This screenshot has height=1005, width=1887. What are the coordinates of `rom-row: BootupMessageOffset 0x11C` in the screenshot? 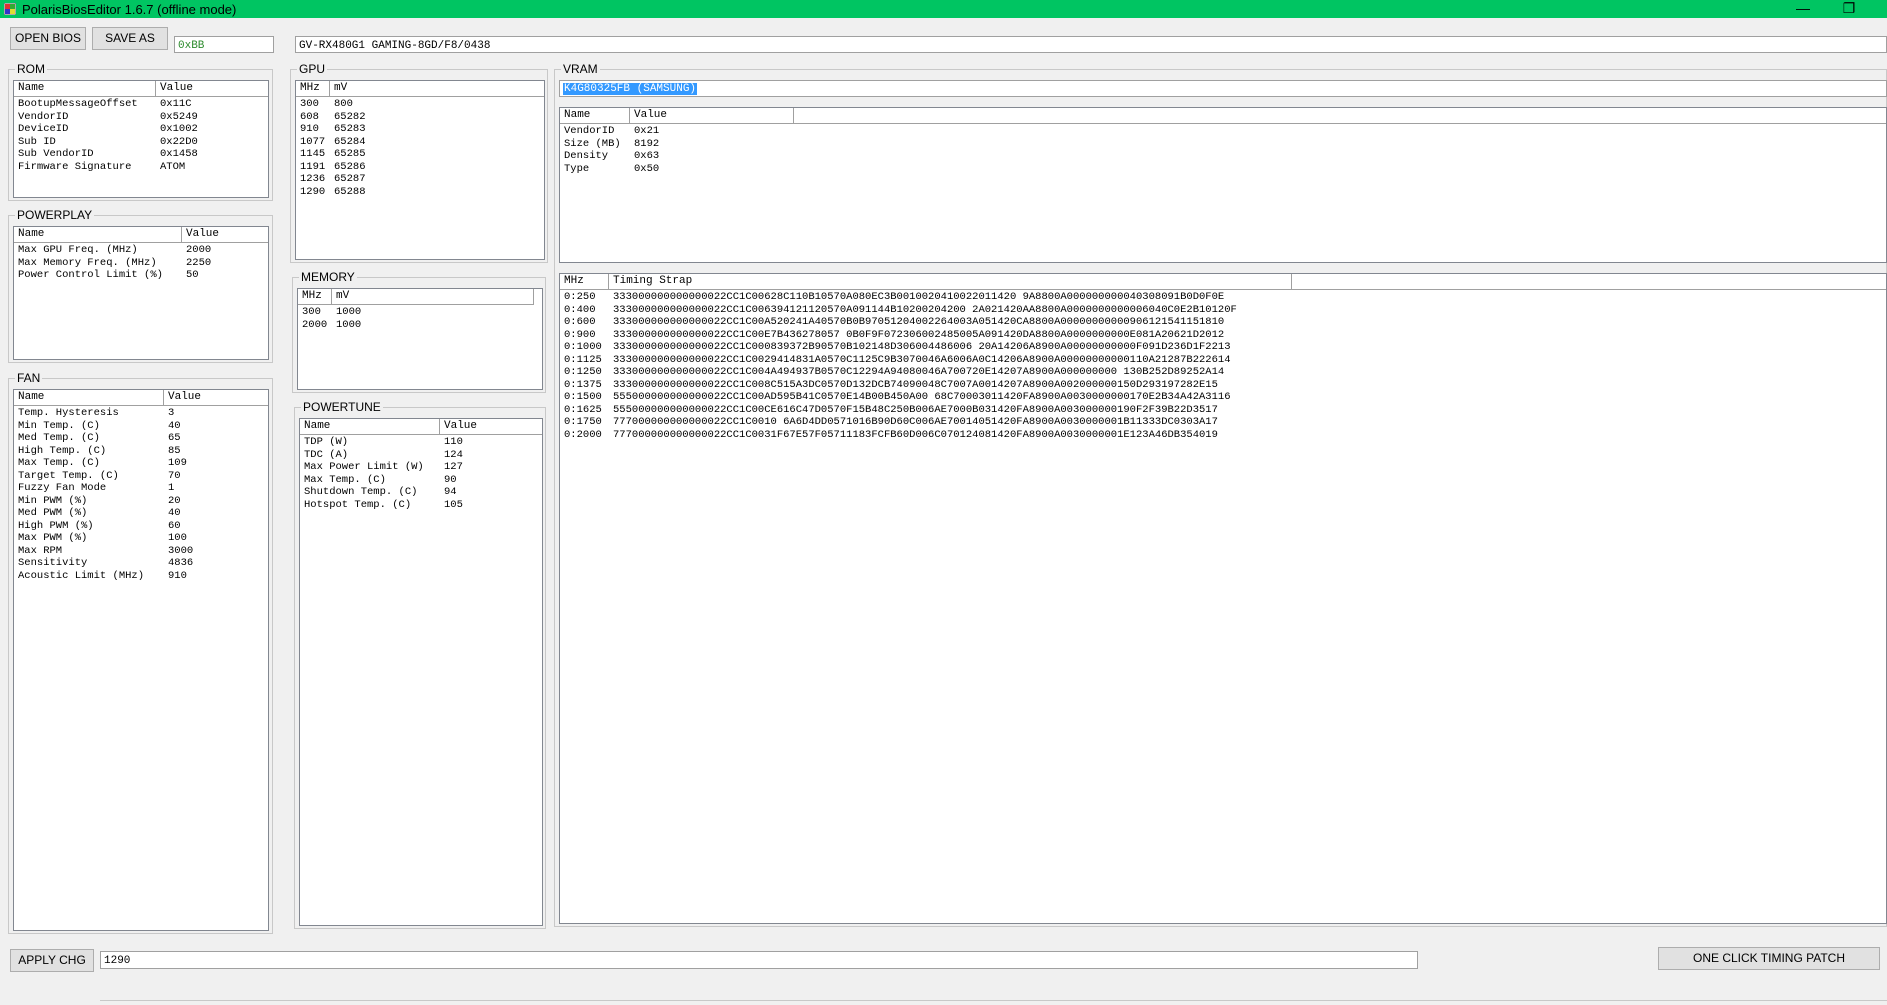 It's located at (141, 104).